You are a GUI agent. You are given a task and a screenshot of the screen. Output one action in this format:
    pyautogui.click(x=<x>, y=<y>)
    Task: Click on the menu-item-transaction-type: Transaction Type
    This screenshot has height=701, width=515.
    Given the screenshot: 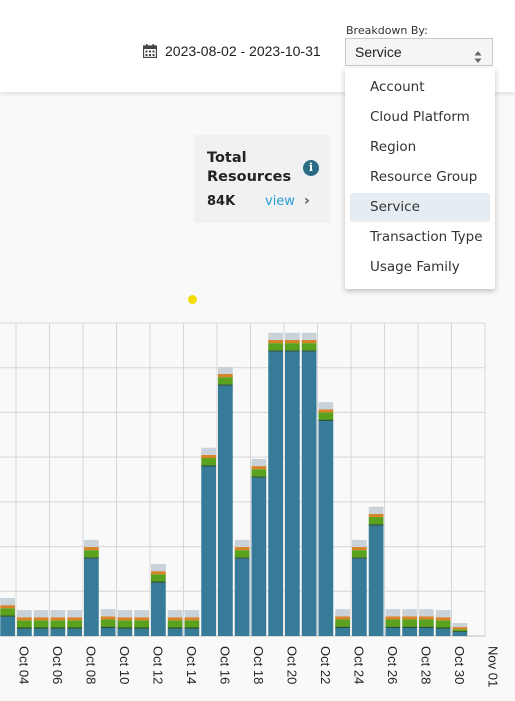 What is the action you would take?
    pyautogui.click(x=420, y=237)
    